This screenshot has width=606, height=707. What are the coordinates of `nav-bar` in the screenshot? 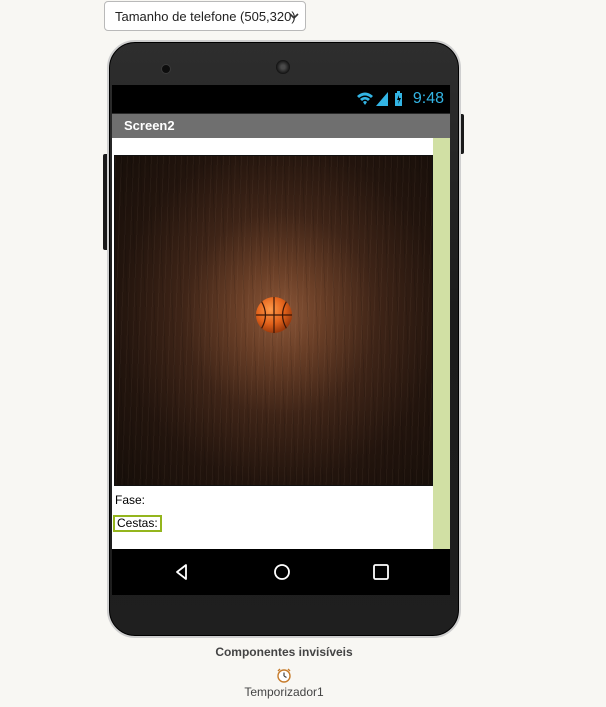 It's located at (281, 572).